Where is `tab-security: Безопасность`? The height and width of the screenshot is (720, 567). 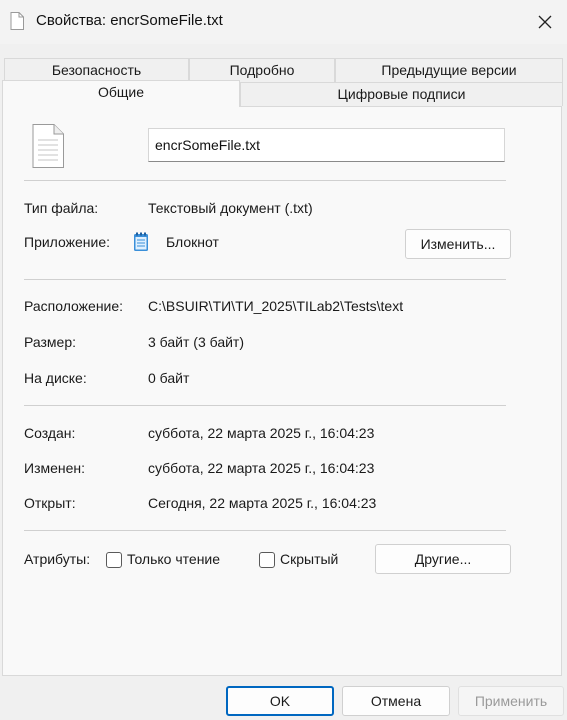
tab-security: Безопасность is located at coordinates (96, 70).